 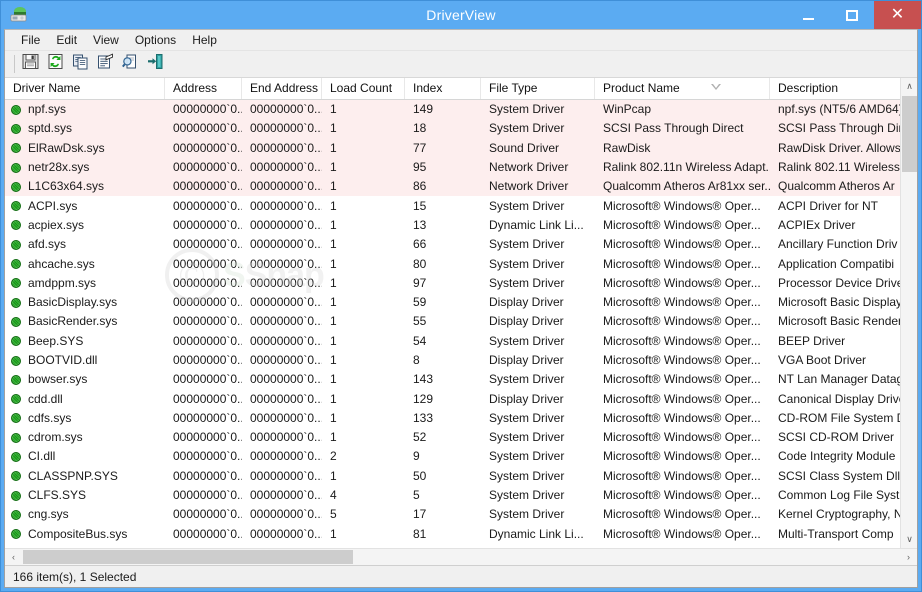 I want to click on cell-index: 149, so click(x=423, y=109).